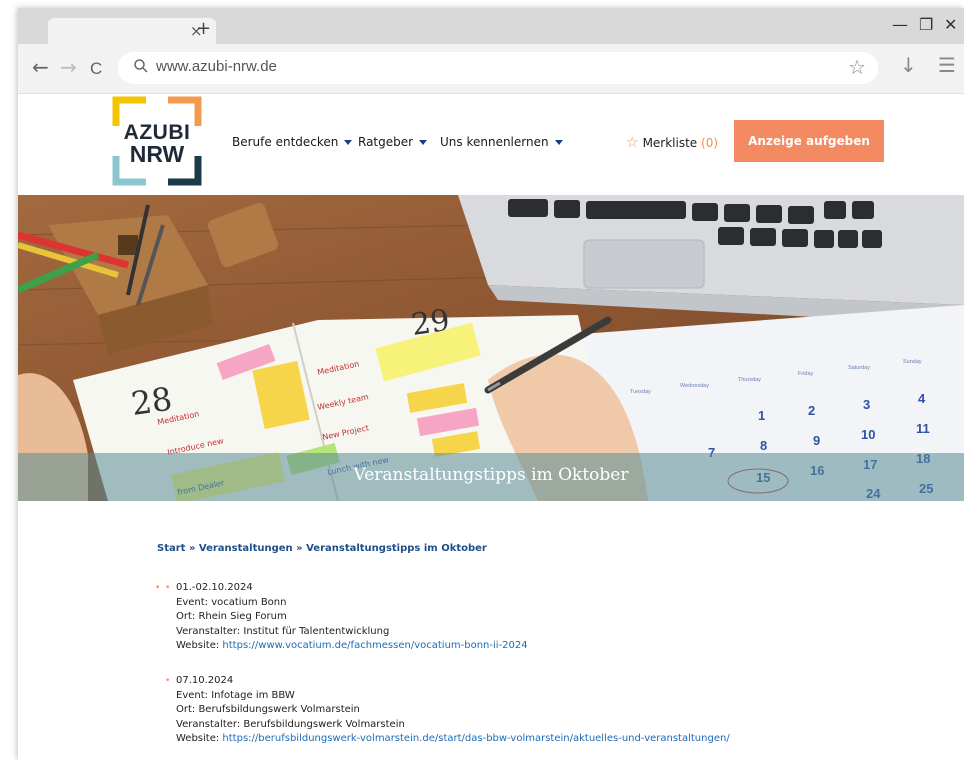 This screenshot has width=964, height=760. What do you see at coordinates (866, 404) in the screenshot?
I see `svg-text: 3` at bounding box center [866, 404].